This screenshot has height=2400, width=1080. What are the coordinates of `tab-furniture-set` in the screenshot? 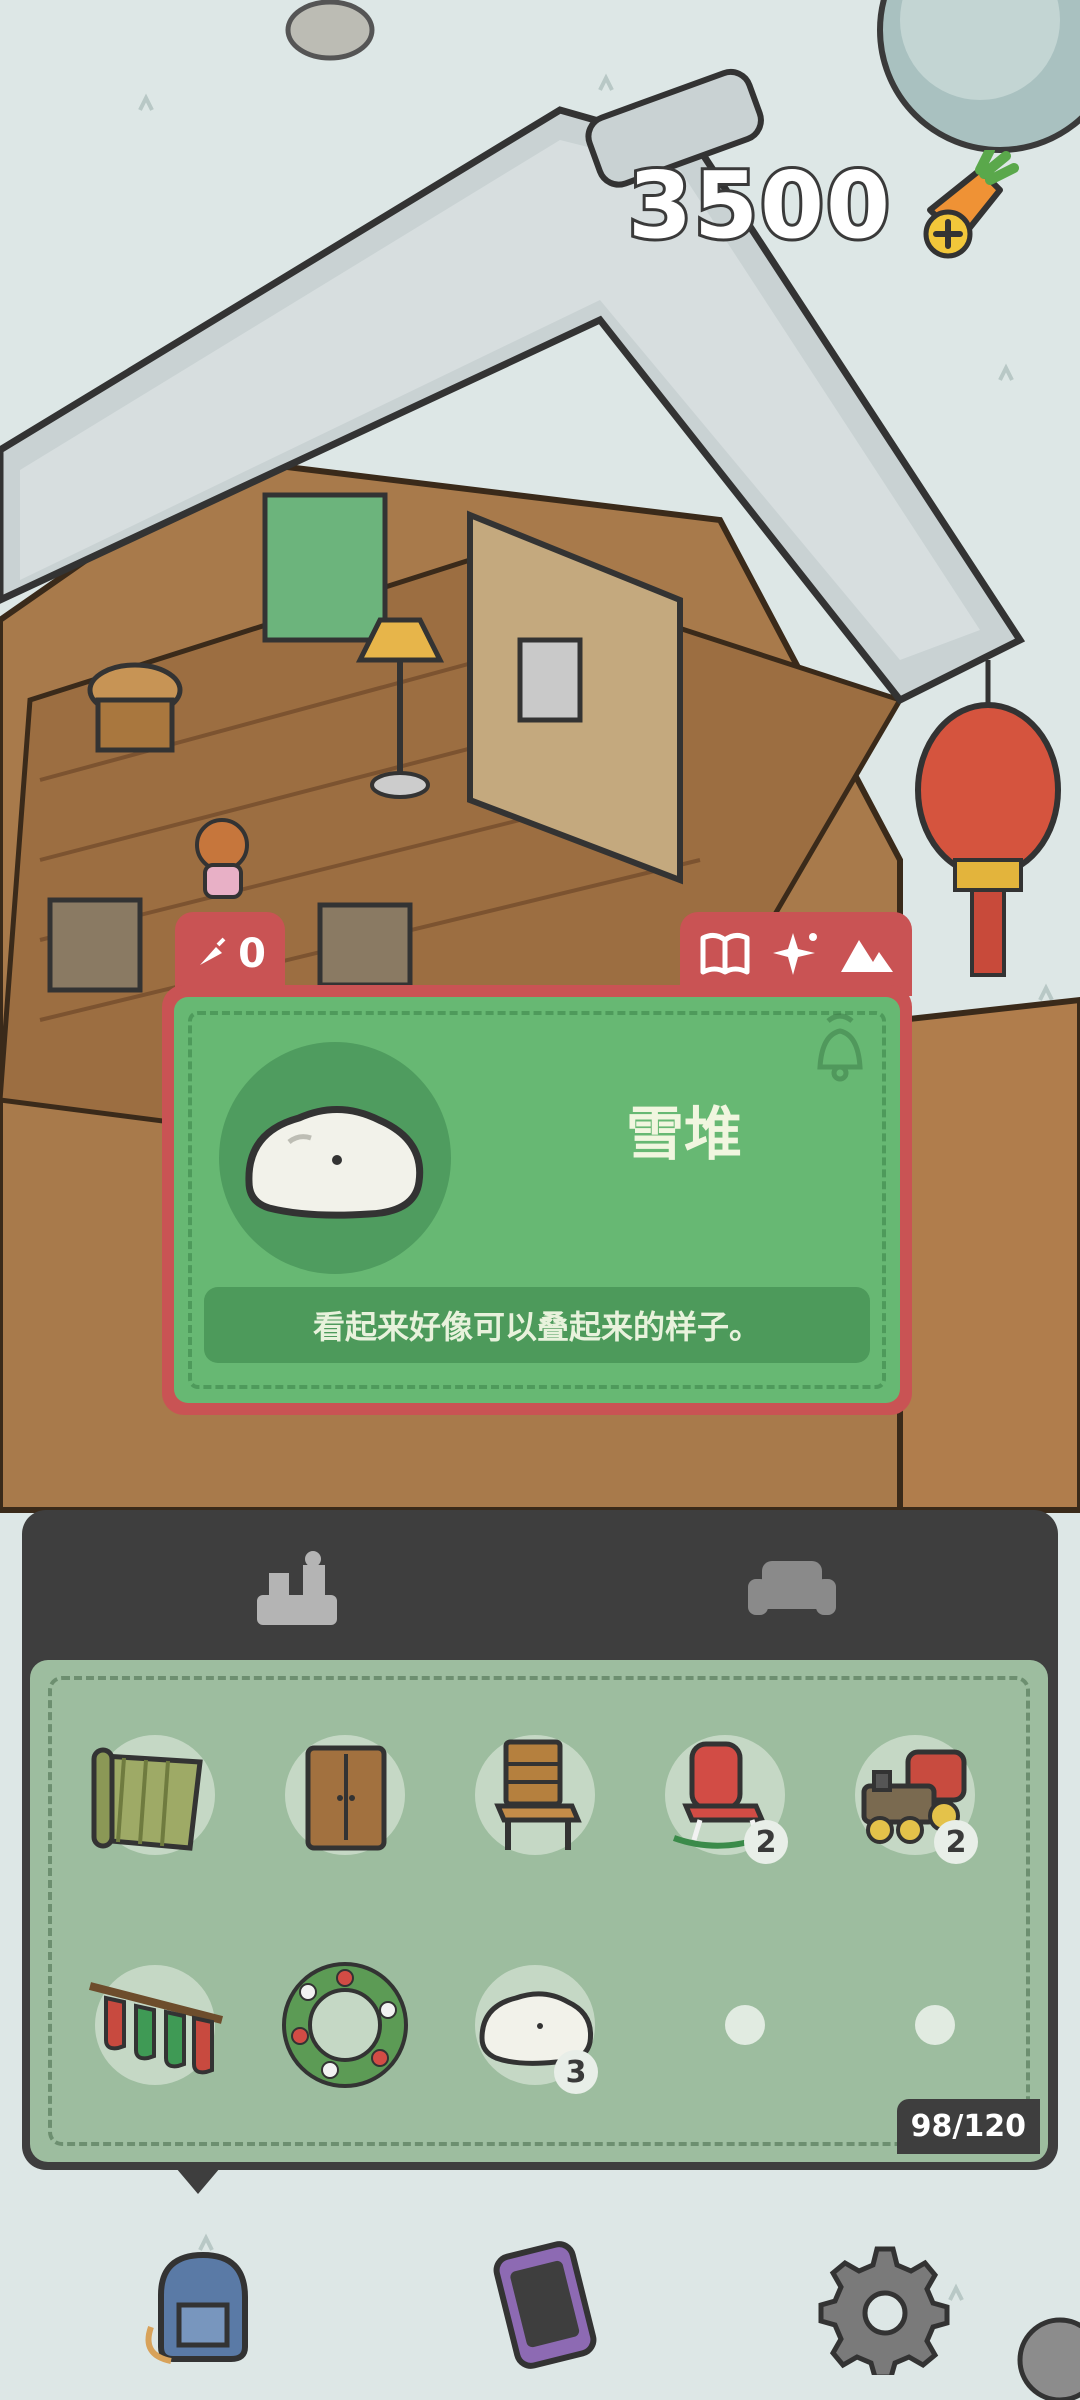 It's located at (297, 1590).